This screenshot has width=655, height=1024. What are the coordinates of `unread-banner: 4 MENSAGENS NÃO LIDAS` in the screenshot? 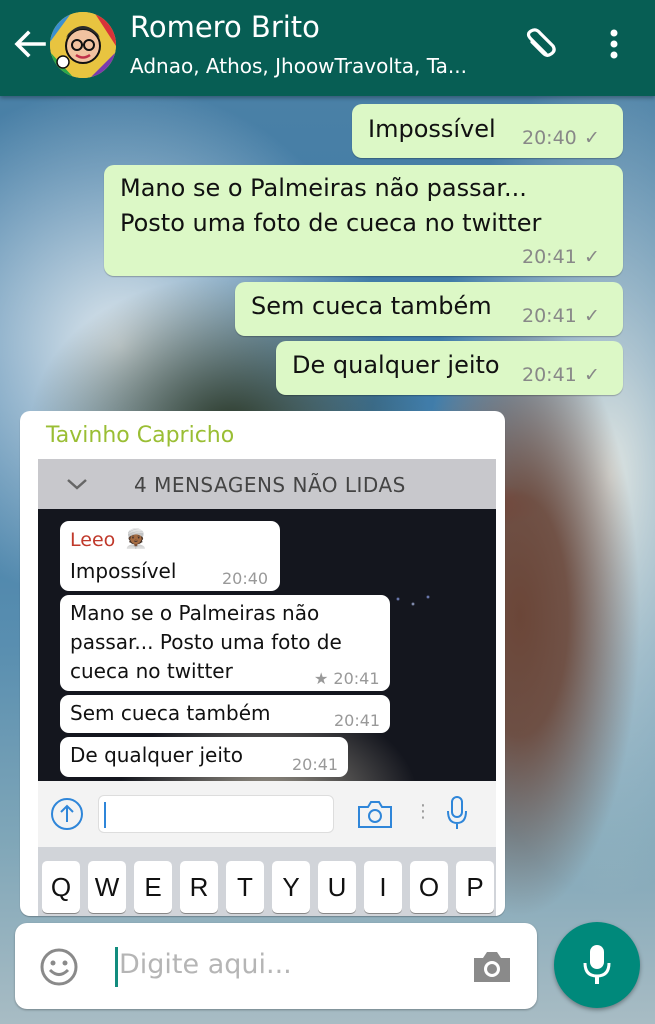 It's located at (267, 484).